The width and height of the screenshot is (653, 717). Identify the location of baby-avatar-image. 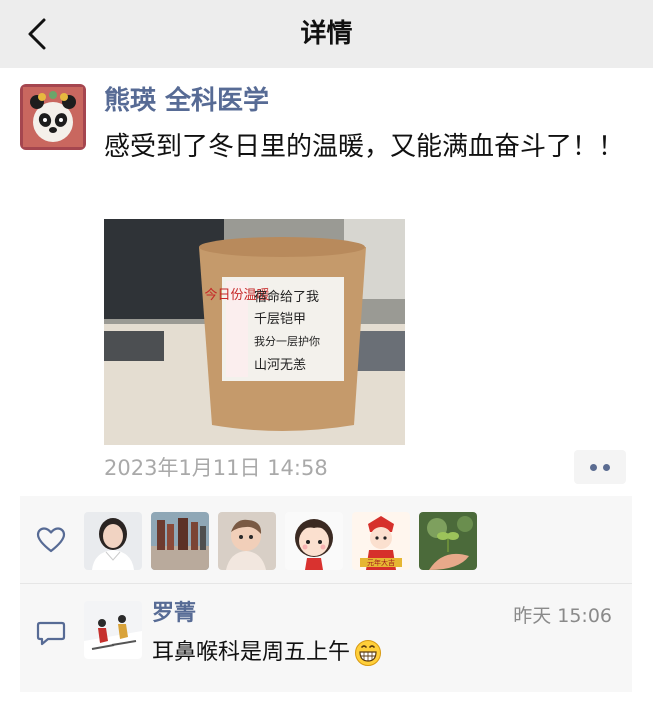
(247, 541).